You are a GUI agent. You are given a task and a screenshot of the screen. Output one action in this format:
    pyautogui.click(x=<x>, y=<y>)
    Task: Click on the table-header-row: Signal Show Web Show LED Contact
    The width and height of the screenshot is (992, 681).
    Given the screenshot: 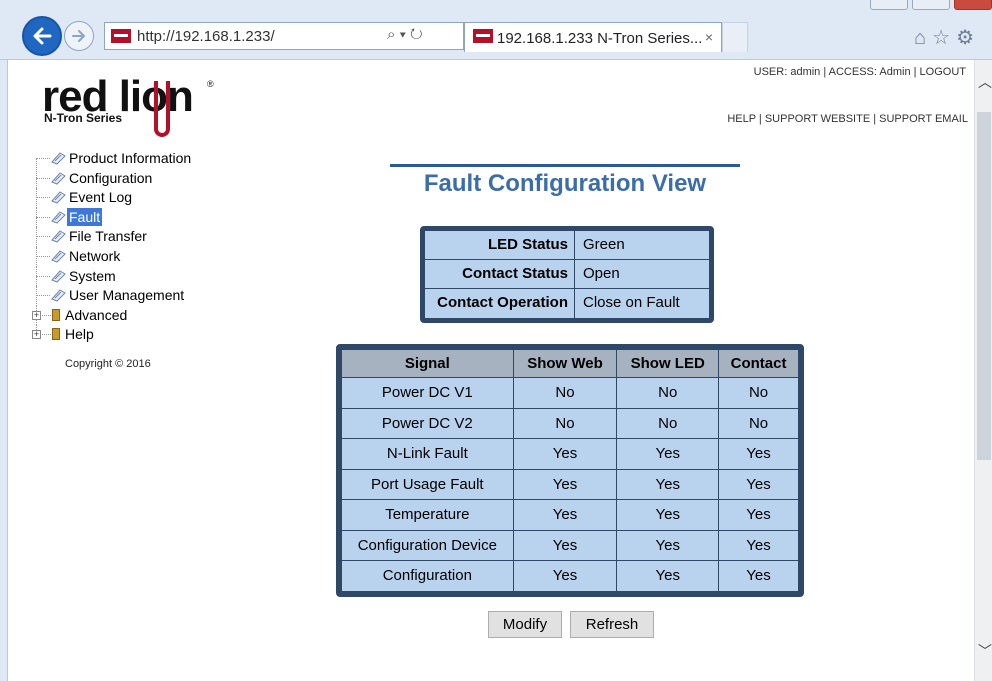 What is the action you would take?
    pyautogui.click(x=570, y=363)
    